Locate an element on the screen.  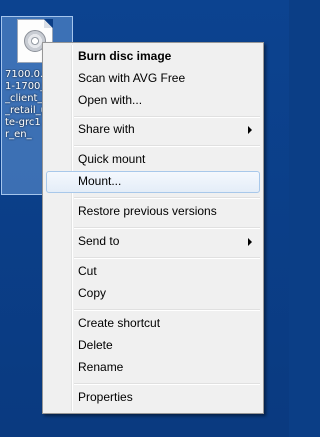
menu-item-rename: Rename is located at coordinates (153, 368).